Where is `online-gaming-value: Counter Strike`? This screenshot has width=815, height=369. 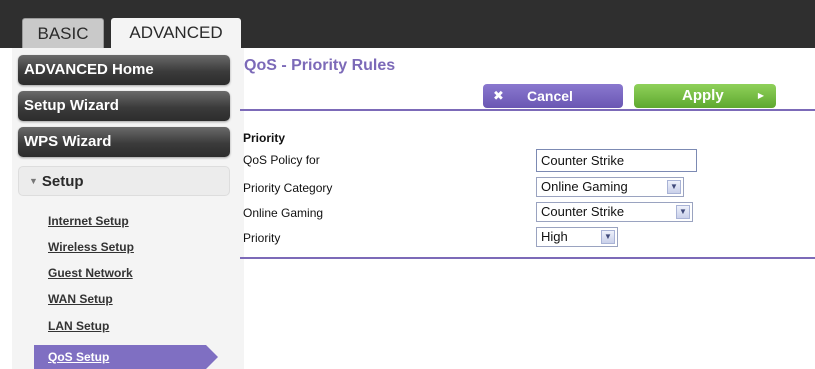 online-gaming-value: Counter Strike is located at coordinates (583, 211).